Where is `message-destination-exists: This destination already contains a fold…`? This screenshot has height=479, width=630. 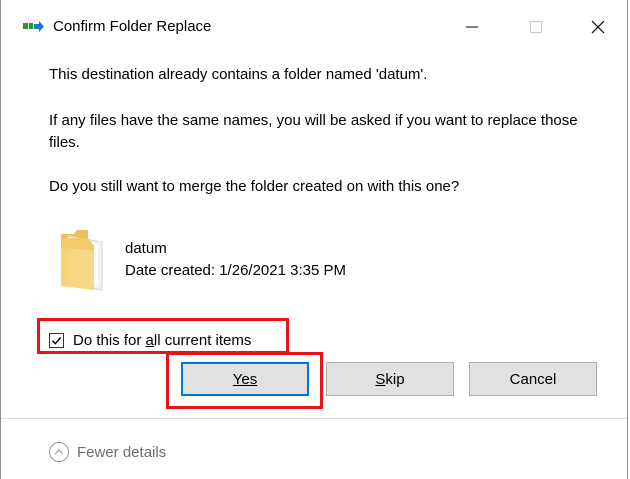
message-destination-exists: This destination already contains a fold… is located at coordinates (238, 74).